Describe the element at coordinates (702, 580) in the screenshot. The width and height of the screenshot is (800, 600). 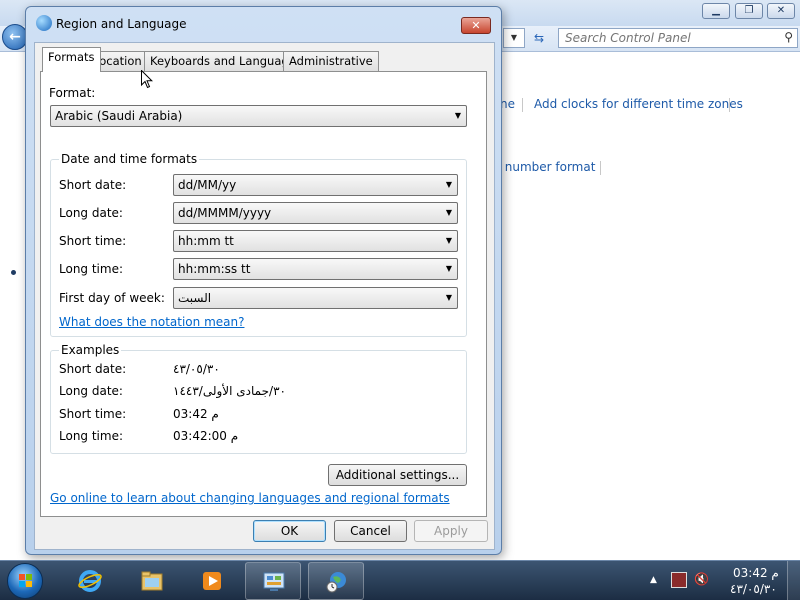
I see `volume-muted-icon: 🔇` at that location.